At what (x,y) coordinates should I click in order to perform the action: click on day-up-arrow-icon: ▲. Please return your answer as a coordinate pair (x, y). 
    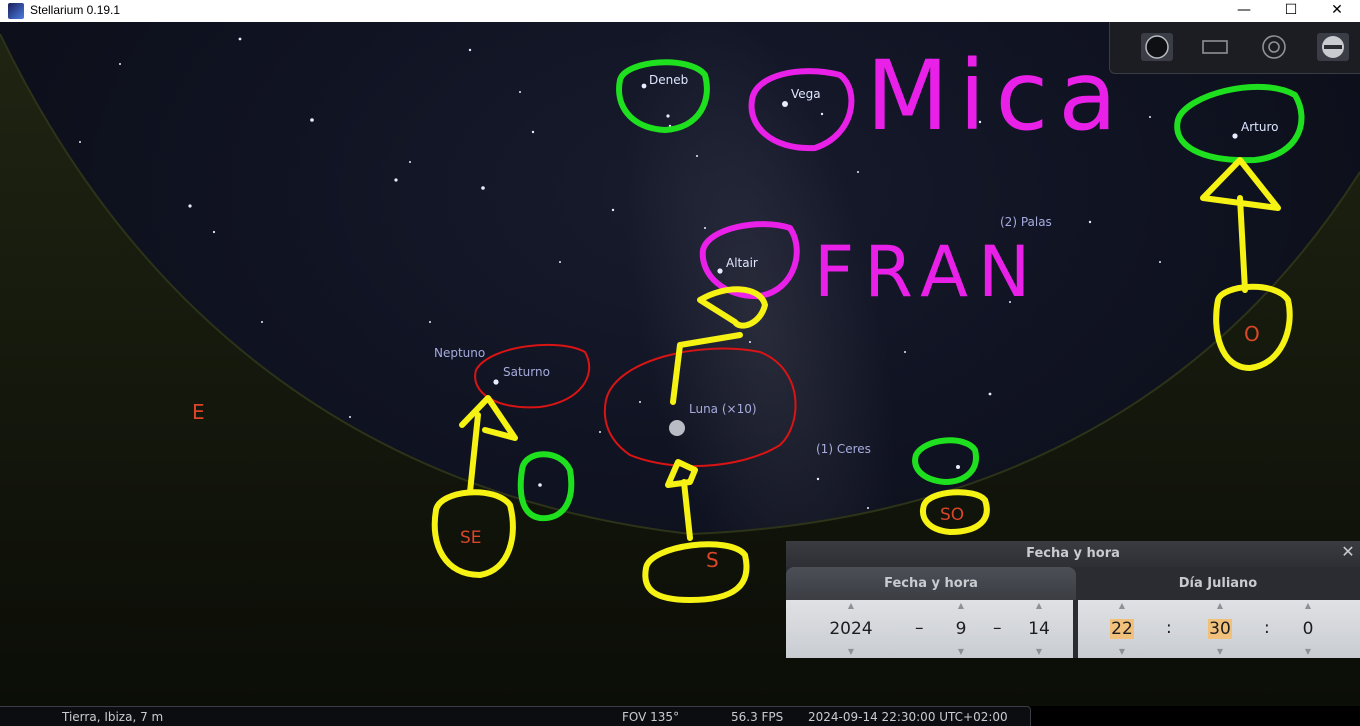
    Looking at the image, I should click on (1039, 606).